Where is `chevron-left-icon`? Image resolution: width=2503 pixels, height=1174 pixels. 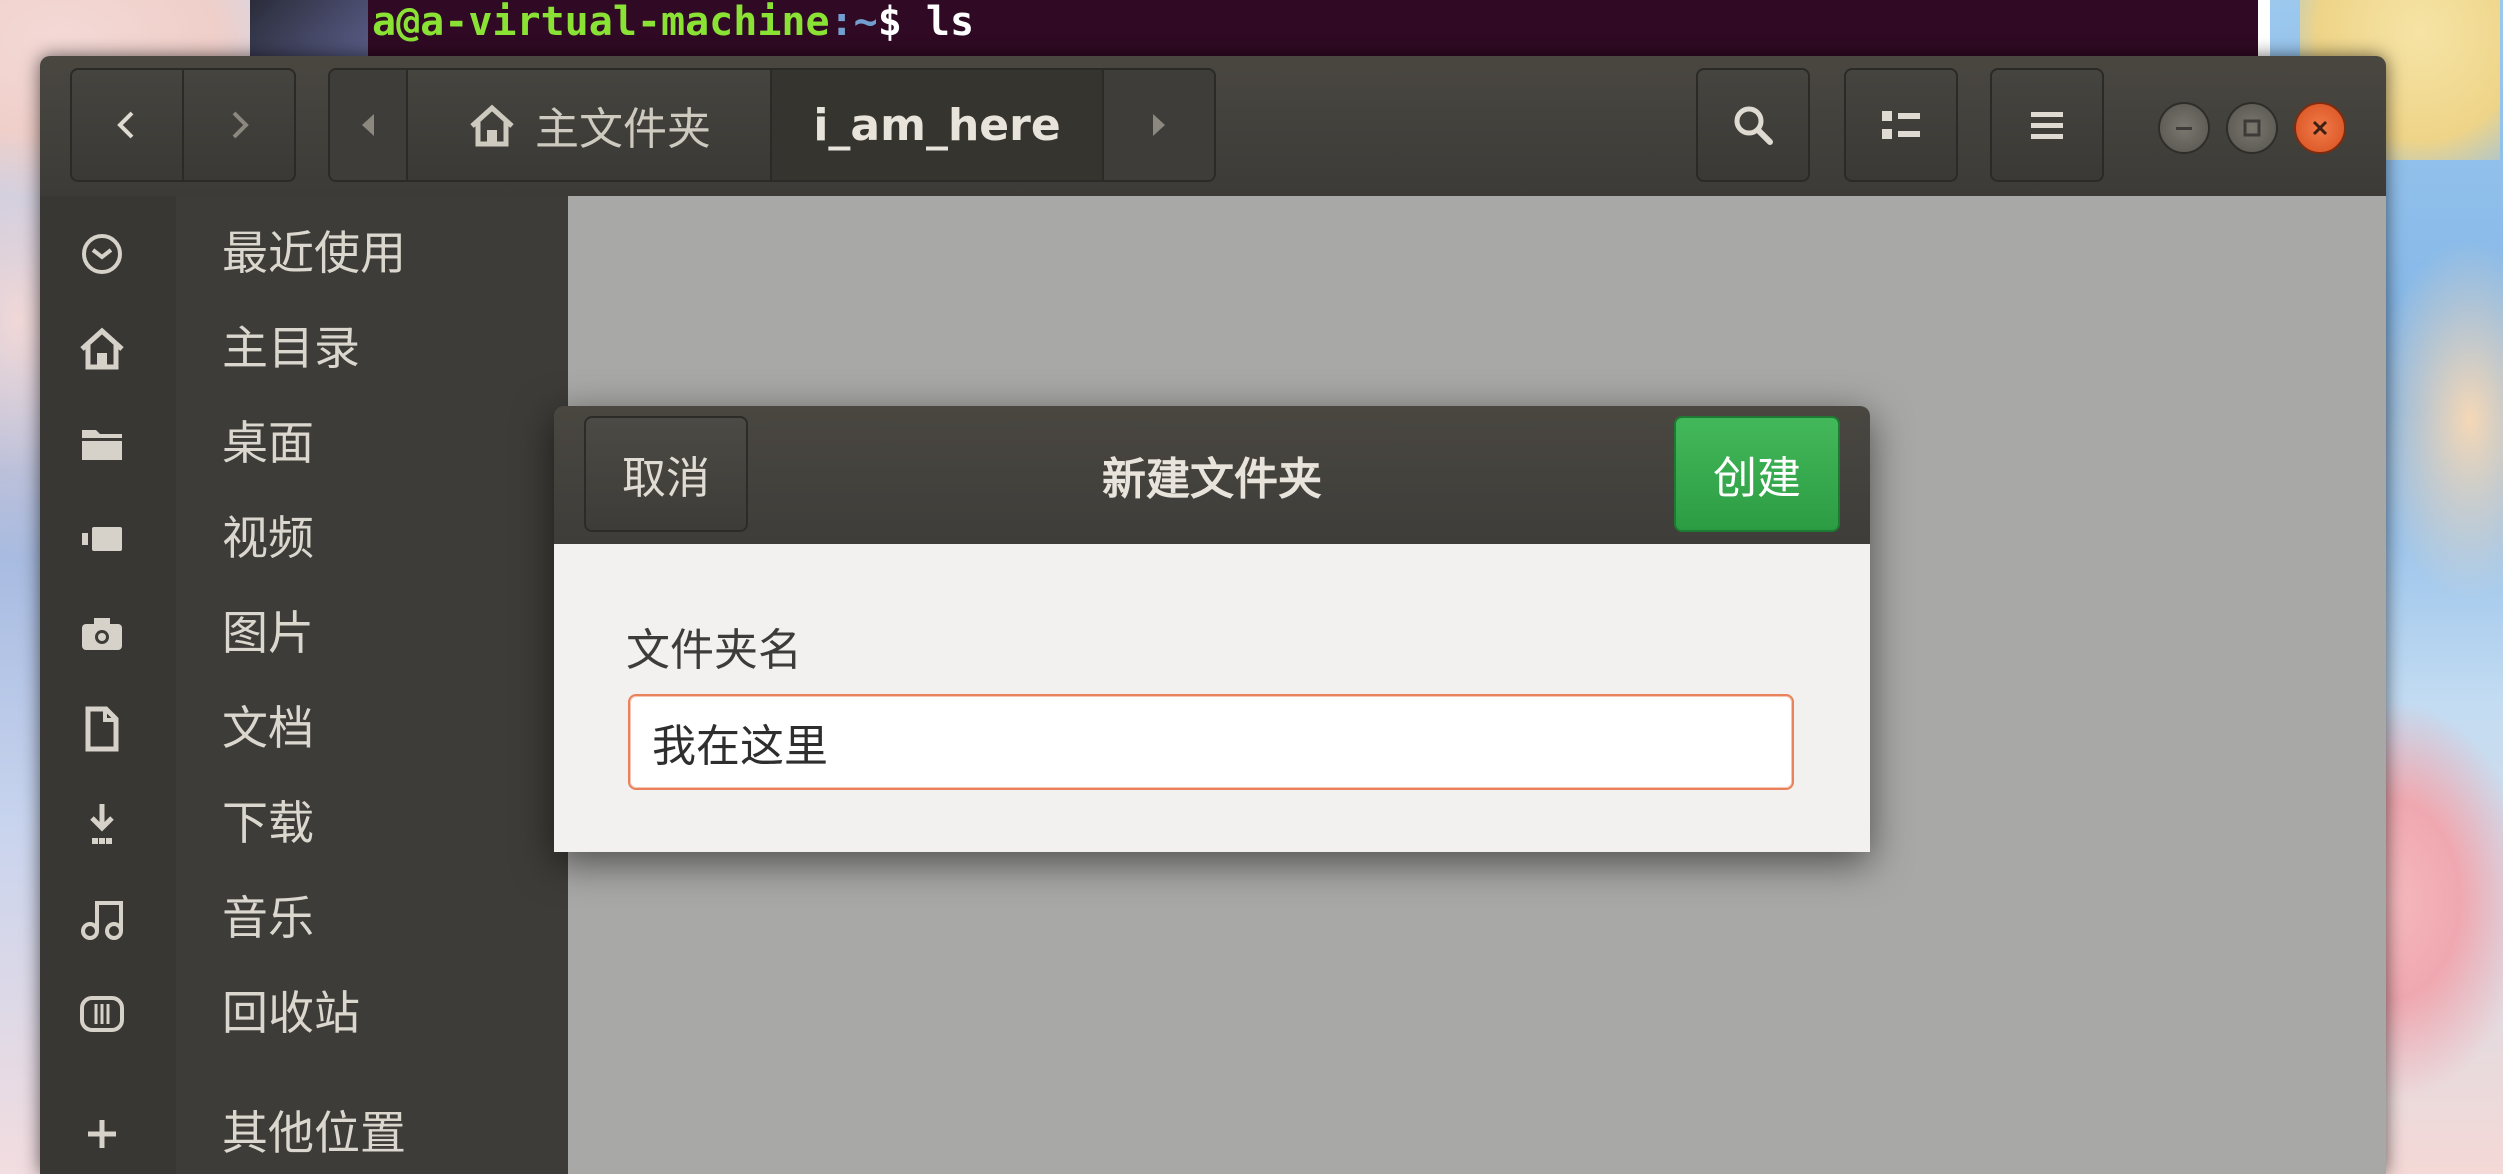 chevron-left-icon is located at coordinates (125, 125).